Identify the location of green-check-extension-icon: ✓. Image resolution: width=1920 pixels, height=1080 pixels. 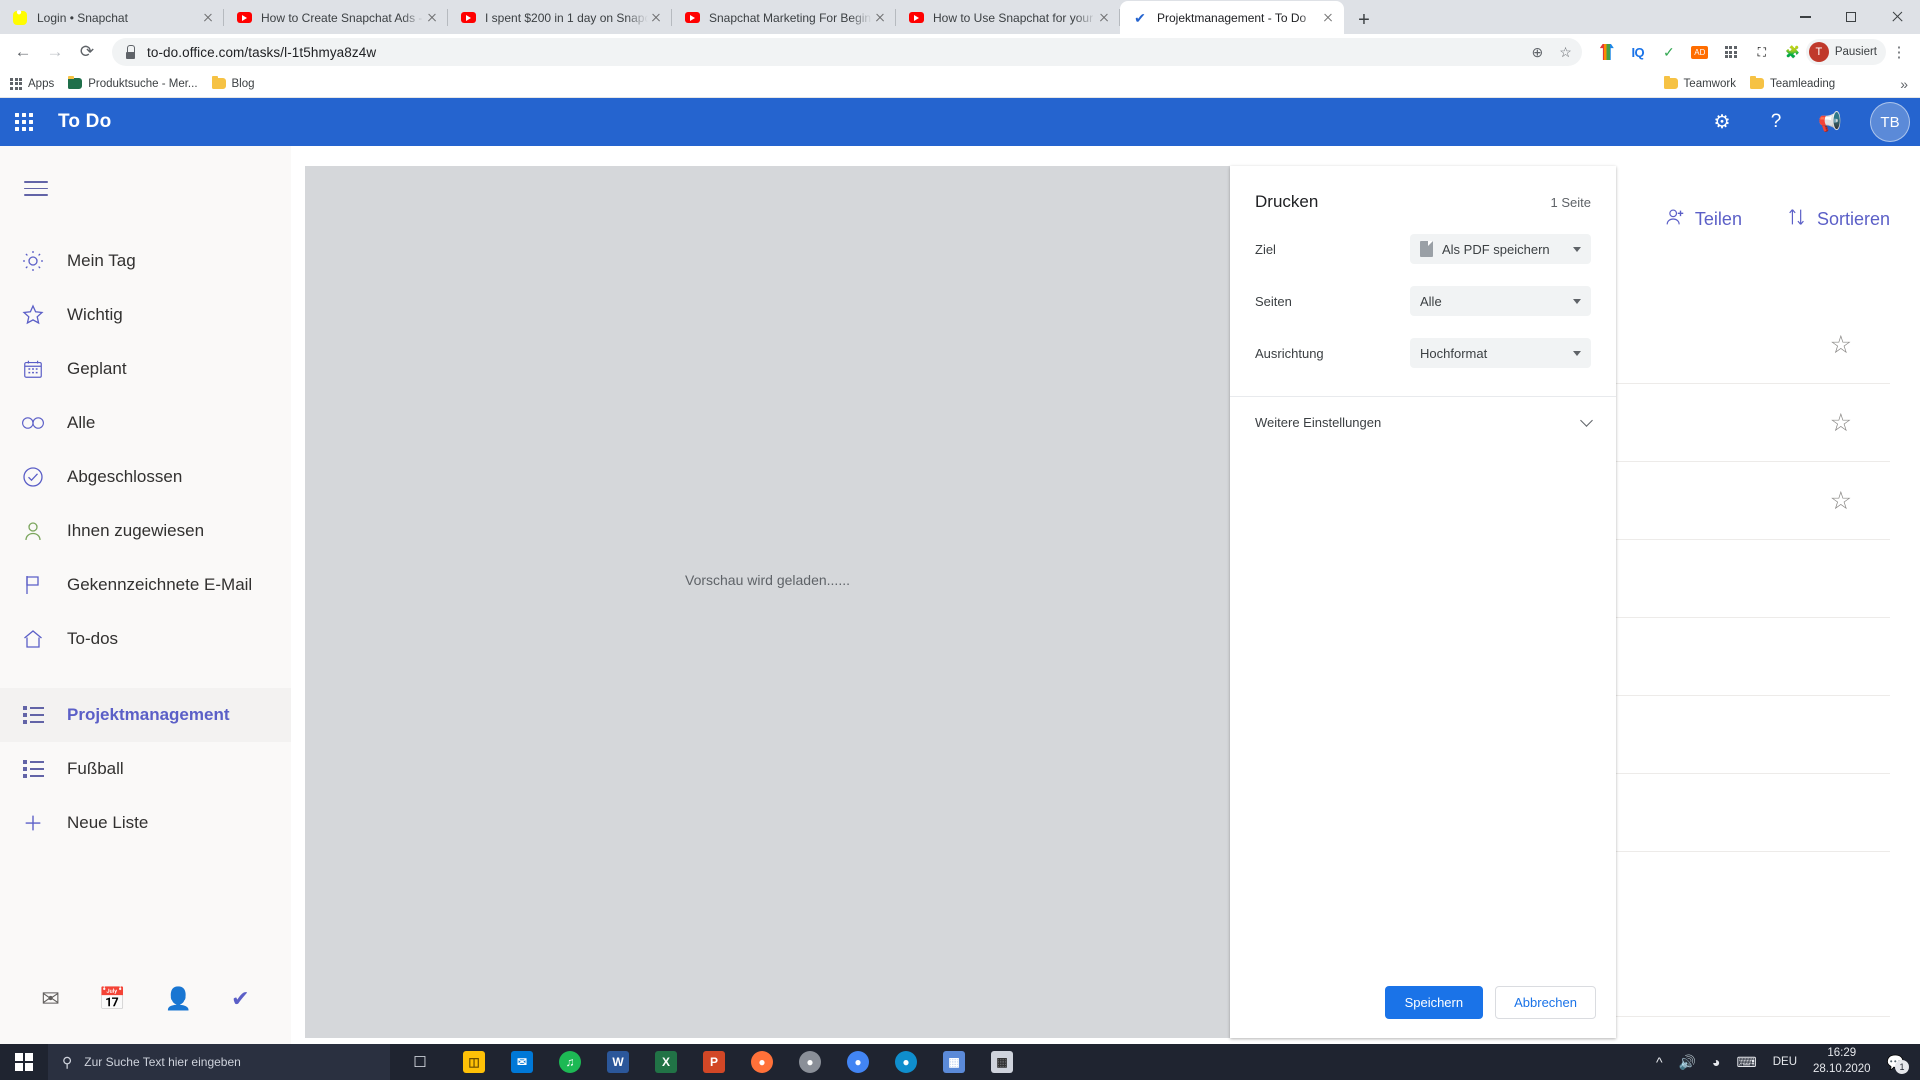
(1669, 52).